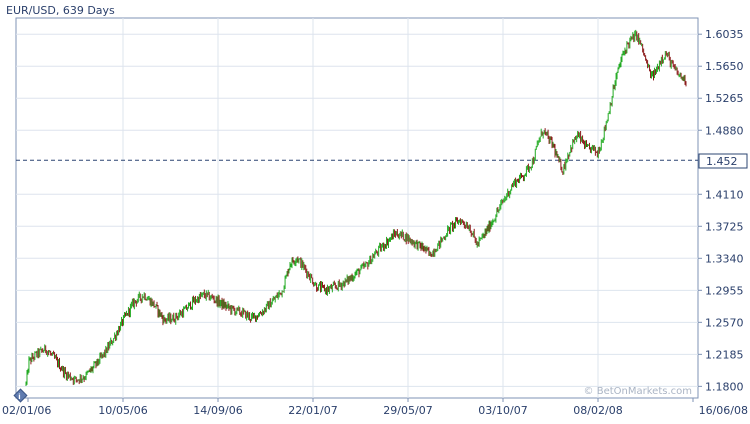 This screenshot has height=424, width=750. Describe the element at coordinates (60, 10) in the screenshot. I see `chart-title: EUR/USD, 639 Days` at that location.